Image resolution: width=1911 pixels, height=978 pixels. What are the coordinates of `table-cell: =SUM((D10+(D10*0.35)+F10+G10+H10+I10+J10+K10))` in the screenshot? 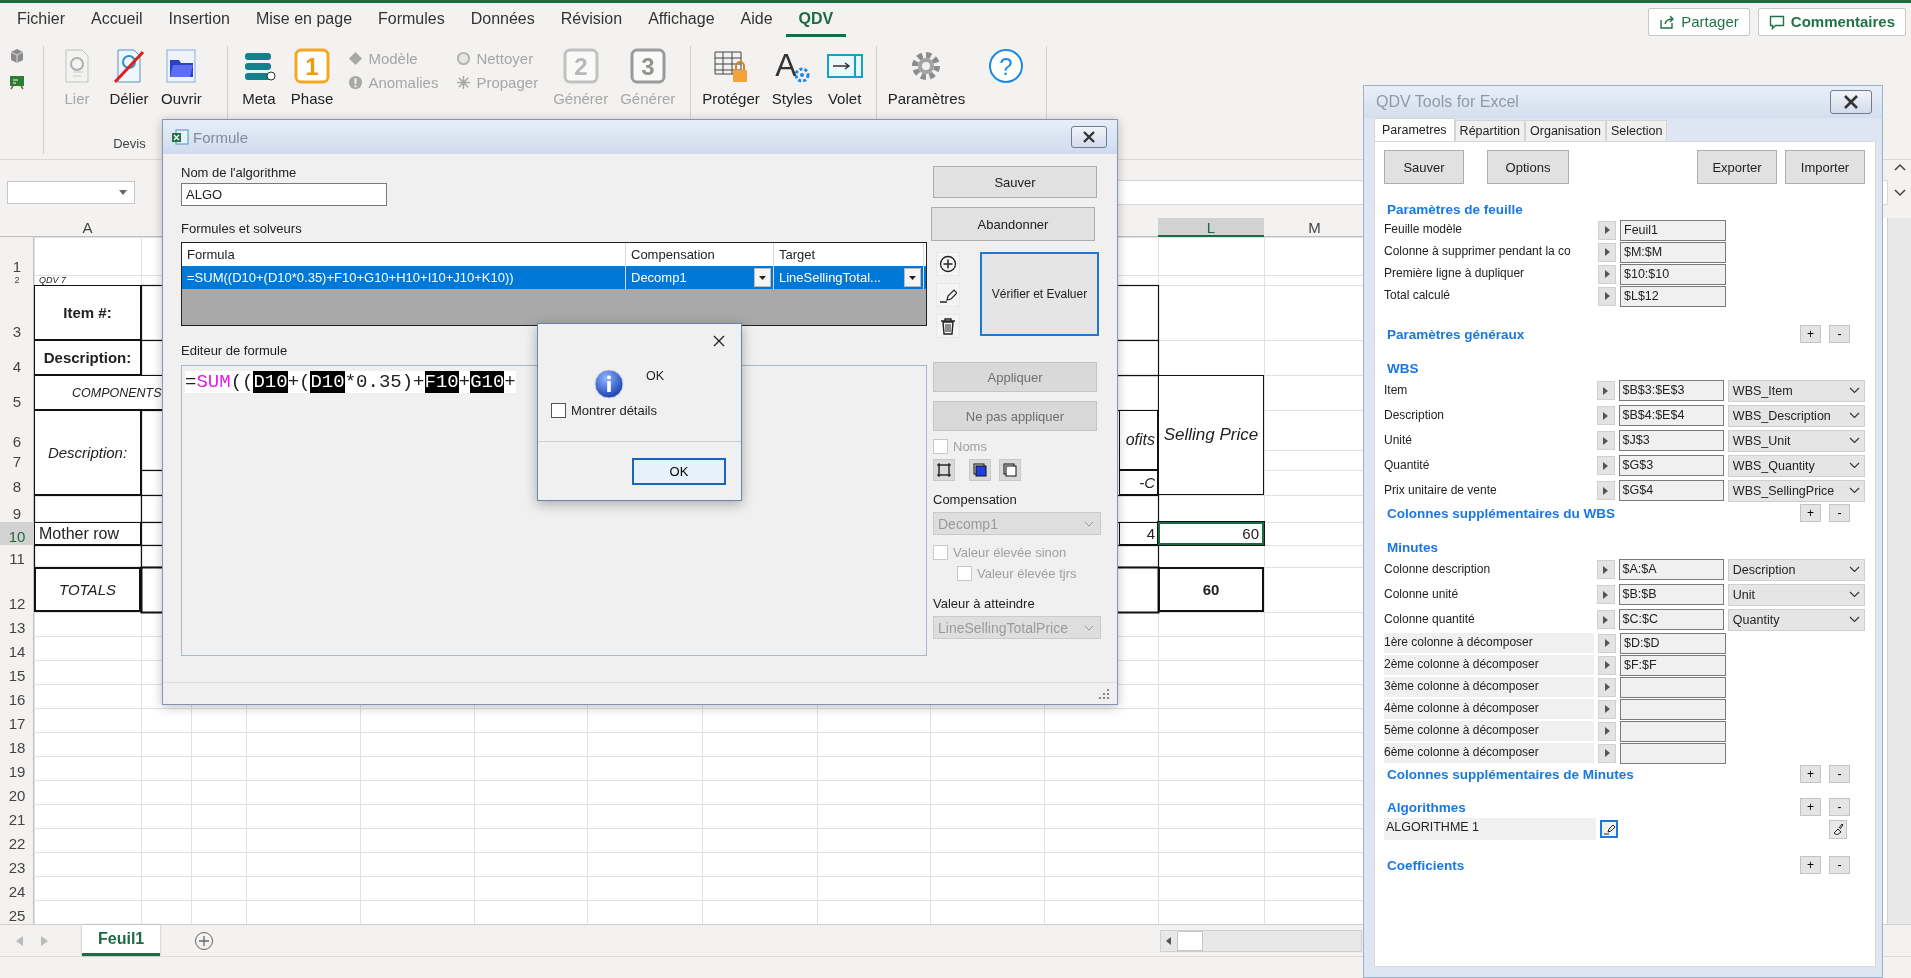 It's located at (404, 277).